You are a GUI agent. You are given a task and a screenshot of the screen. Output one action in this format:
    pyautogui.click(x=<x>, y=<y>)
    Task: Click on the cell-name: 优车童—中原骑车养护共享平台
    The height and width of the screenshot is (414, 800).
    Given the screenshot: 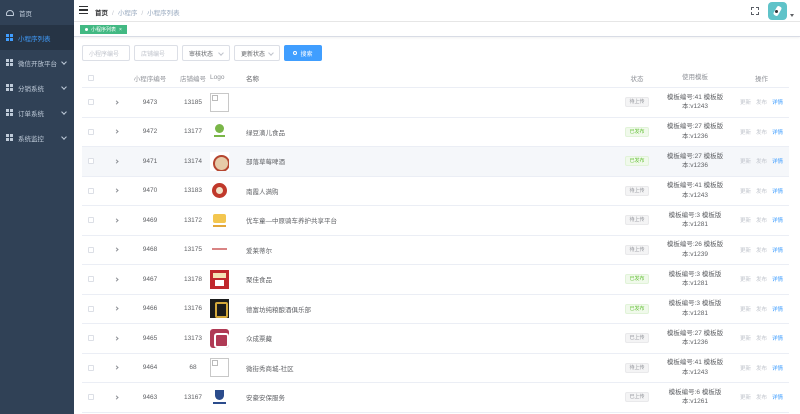 What is the action you would take?
    pyautogui.click(x=291, y=222)
    